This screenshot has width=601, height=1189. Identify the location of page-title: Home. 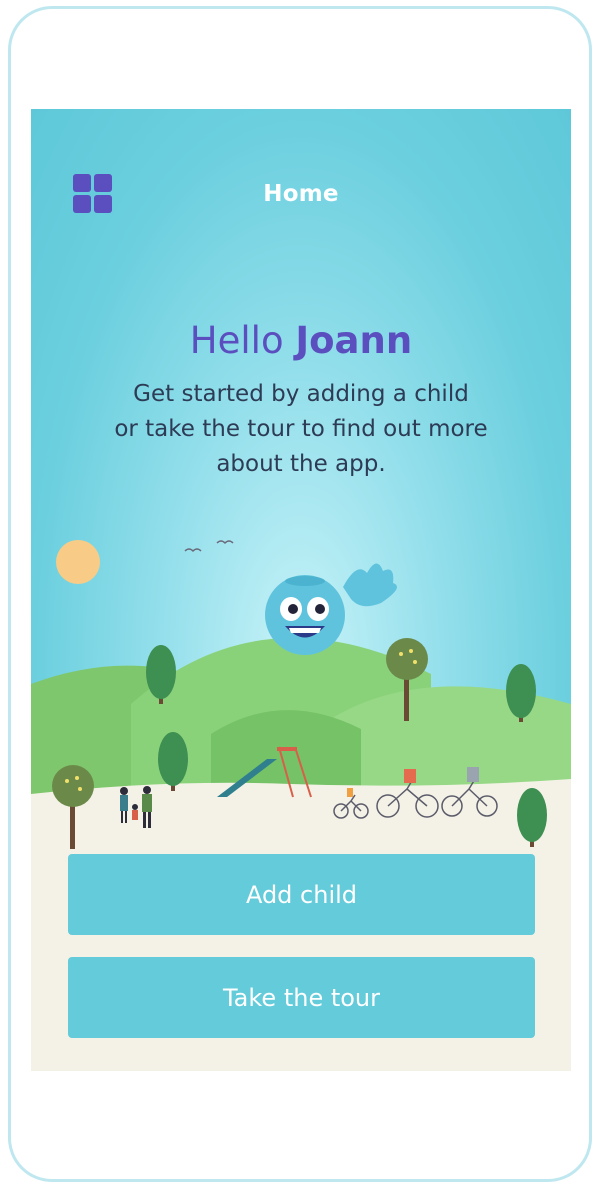
(301, 194).